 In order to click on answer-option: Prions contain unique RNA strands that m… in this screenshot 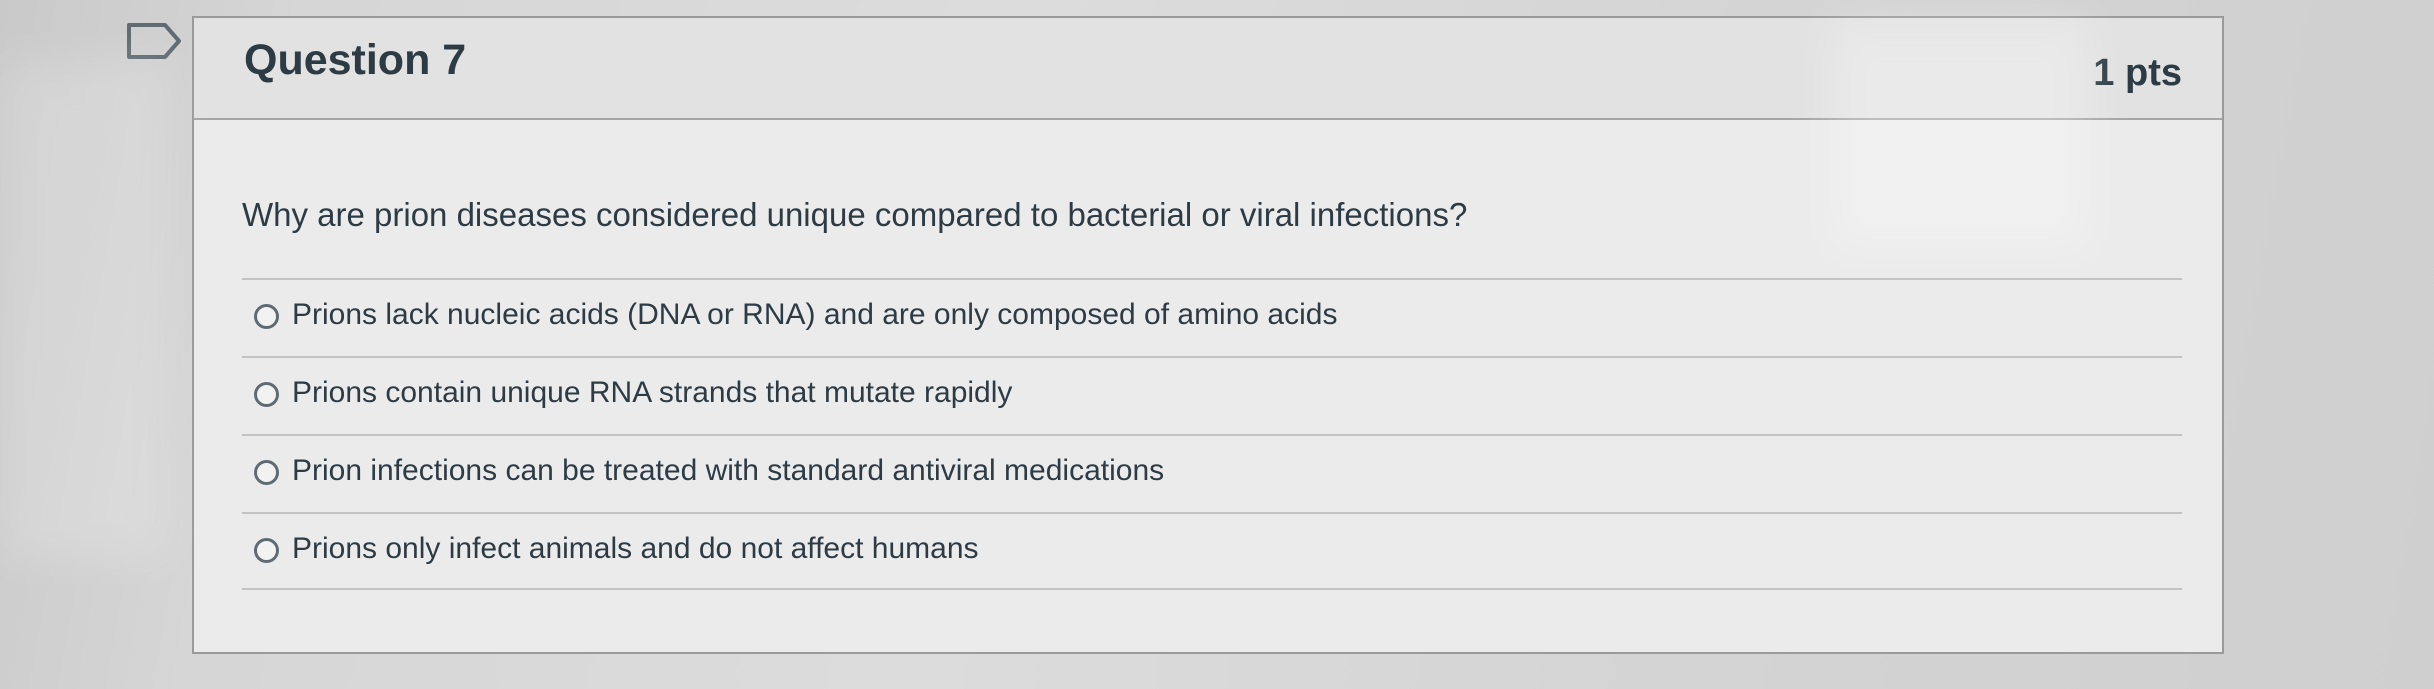, I will do `click(1212, 395)`.